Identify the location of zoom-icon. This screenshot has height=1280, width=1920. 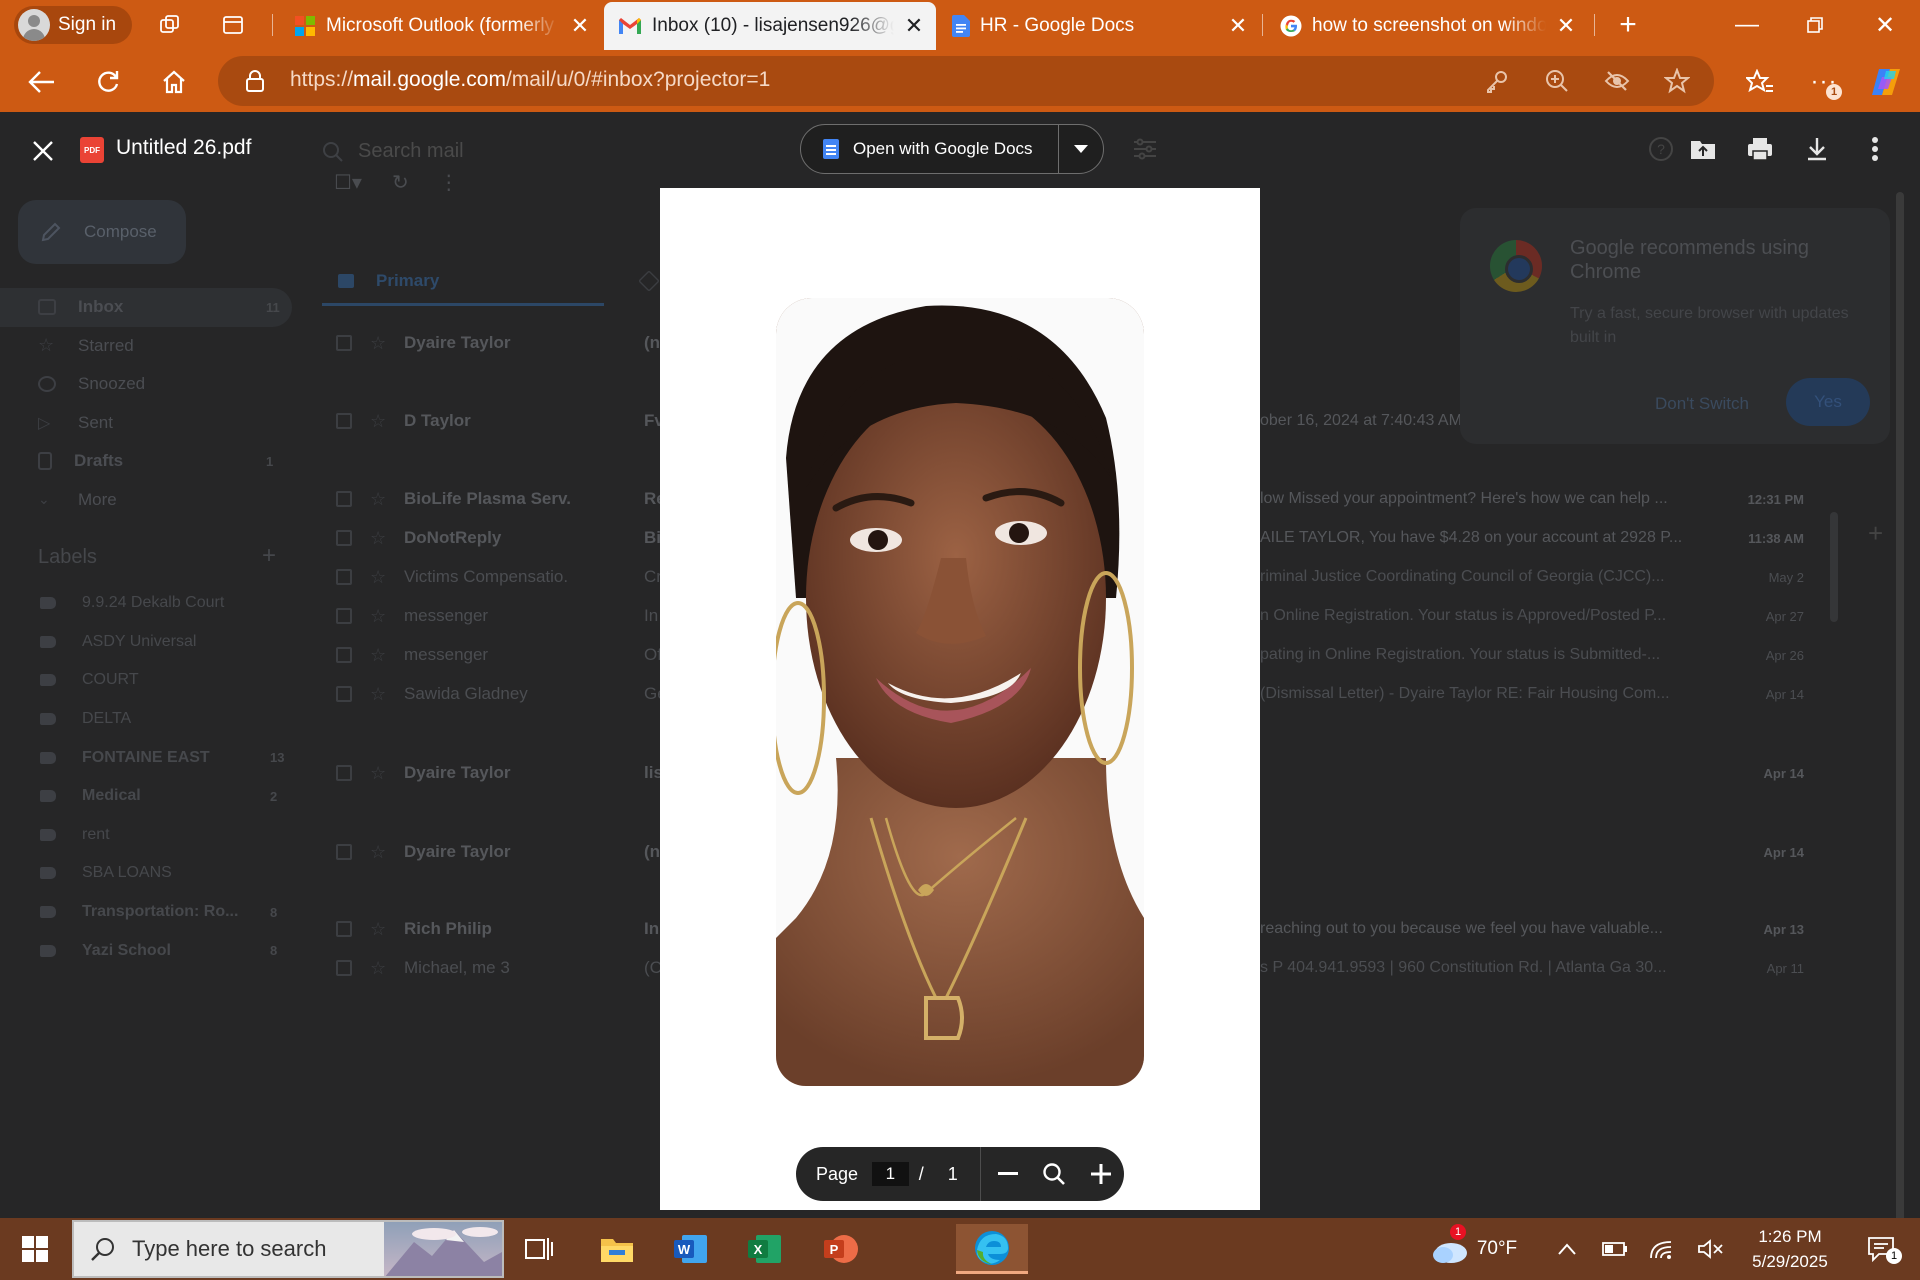
(1557, 81).